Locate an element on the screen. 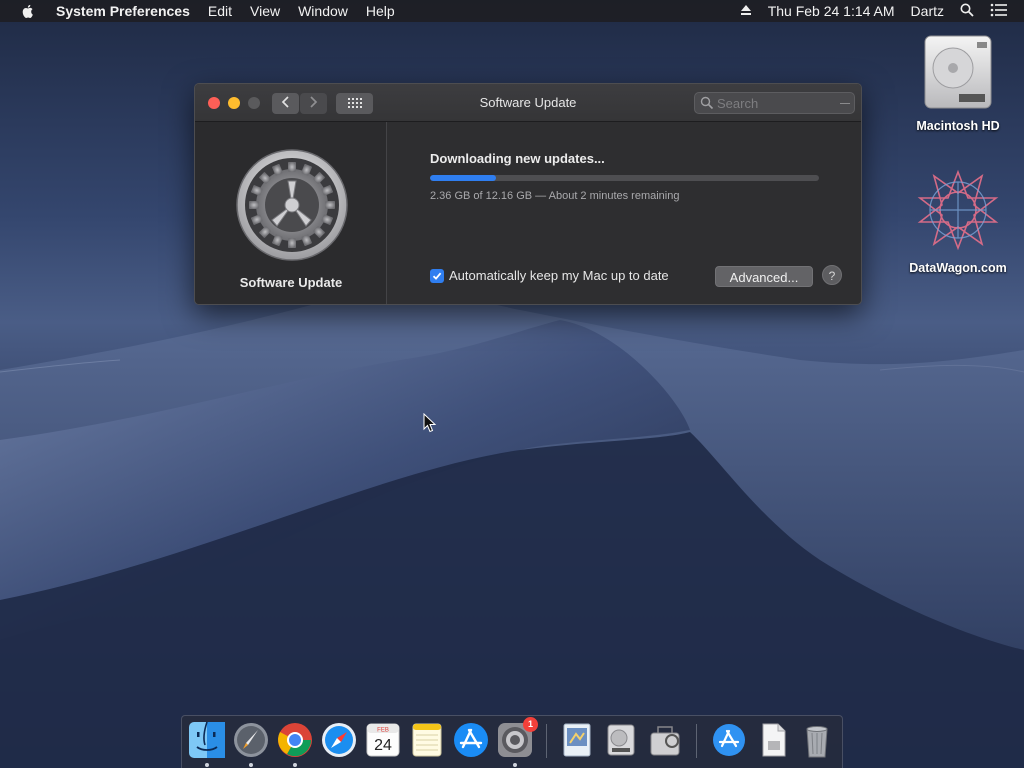 The height and width of the screenshot is (768, 1024). dock: FEB 24 1 is located at coordinates (512, 741).